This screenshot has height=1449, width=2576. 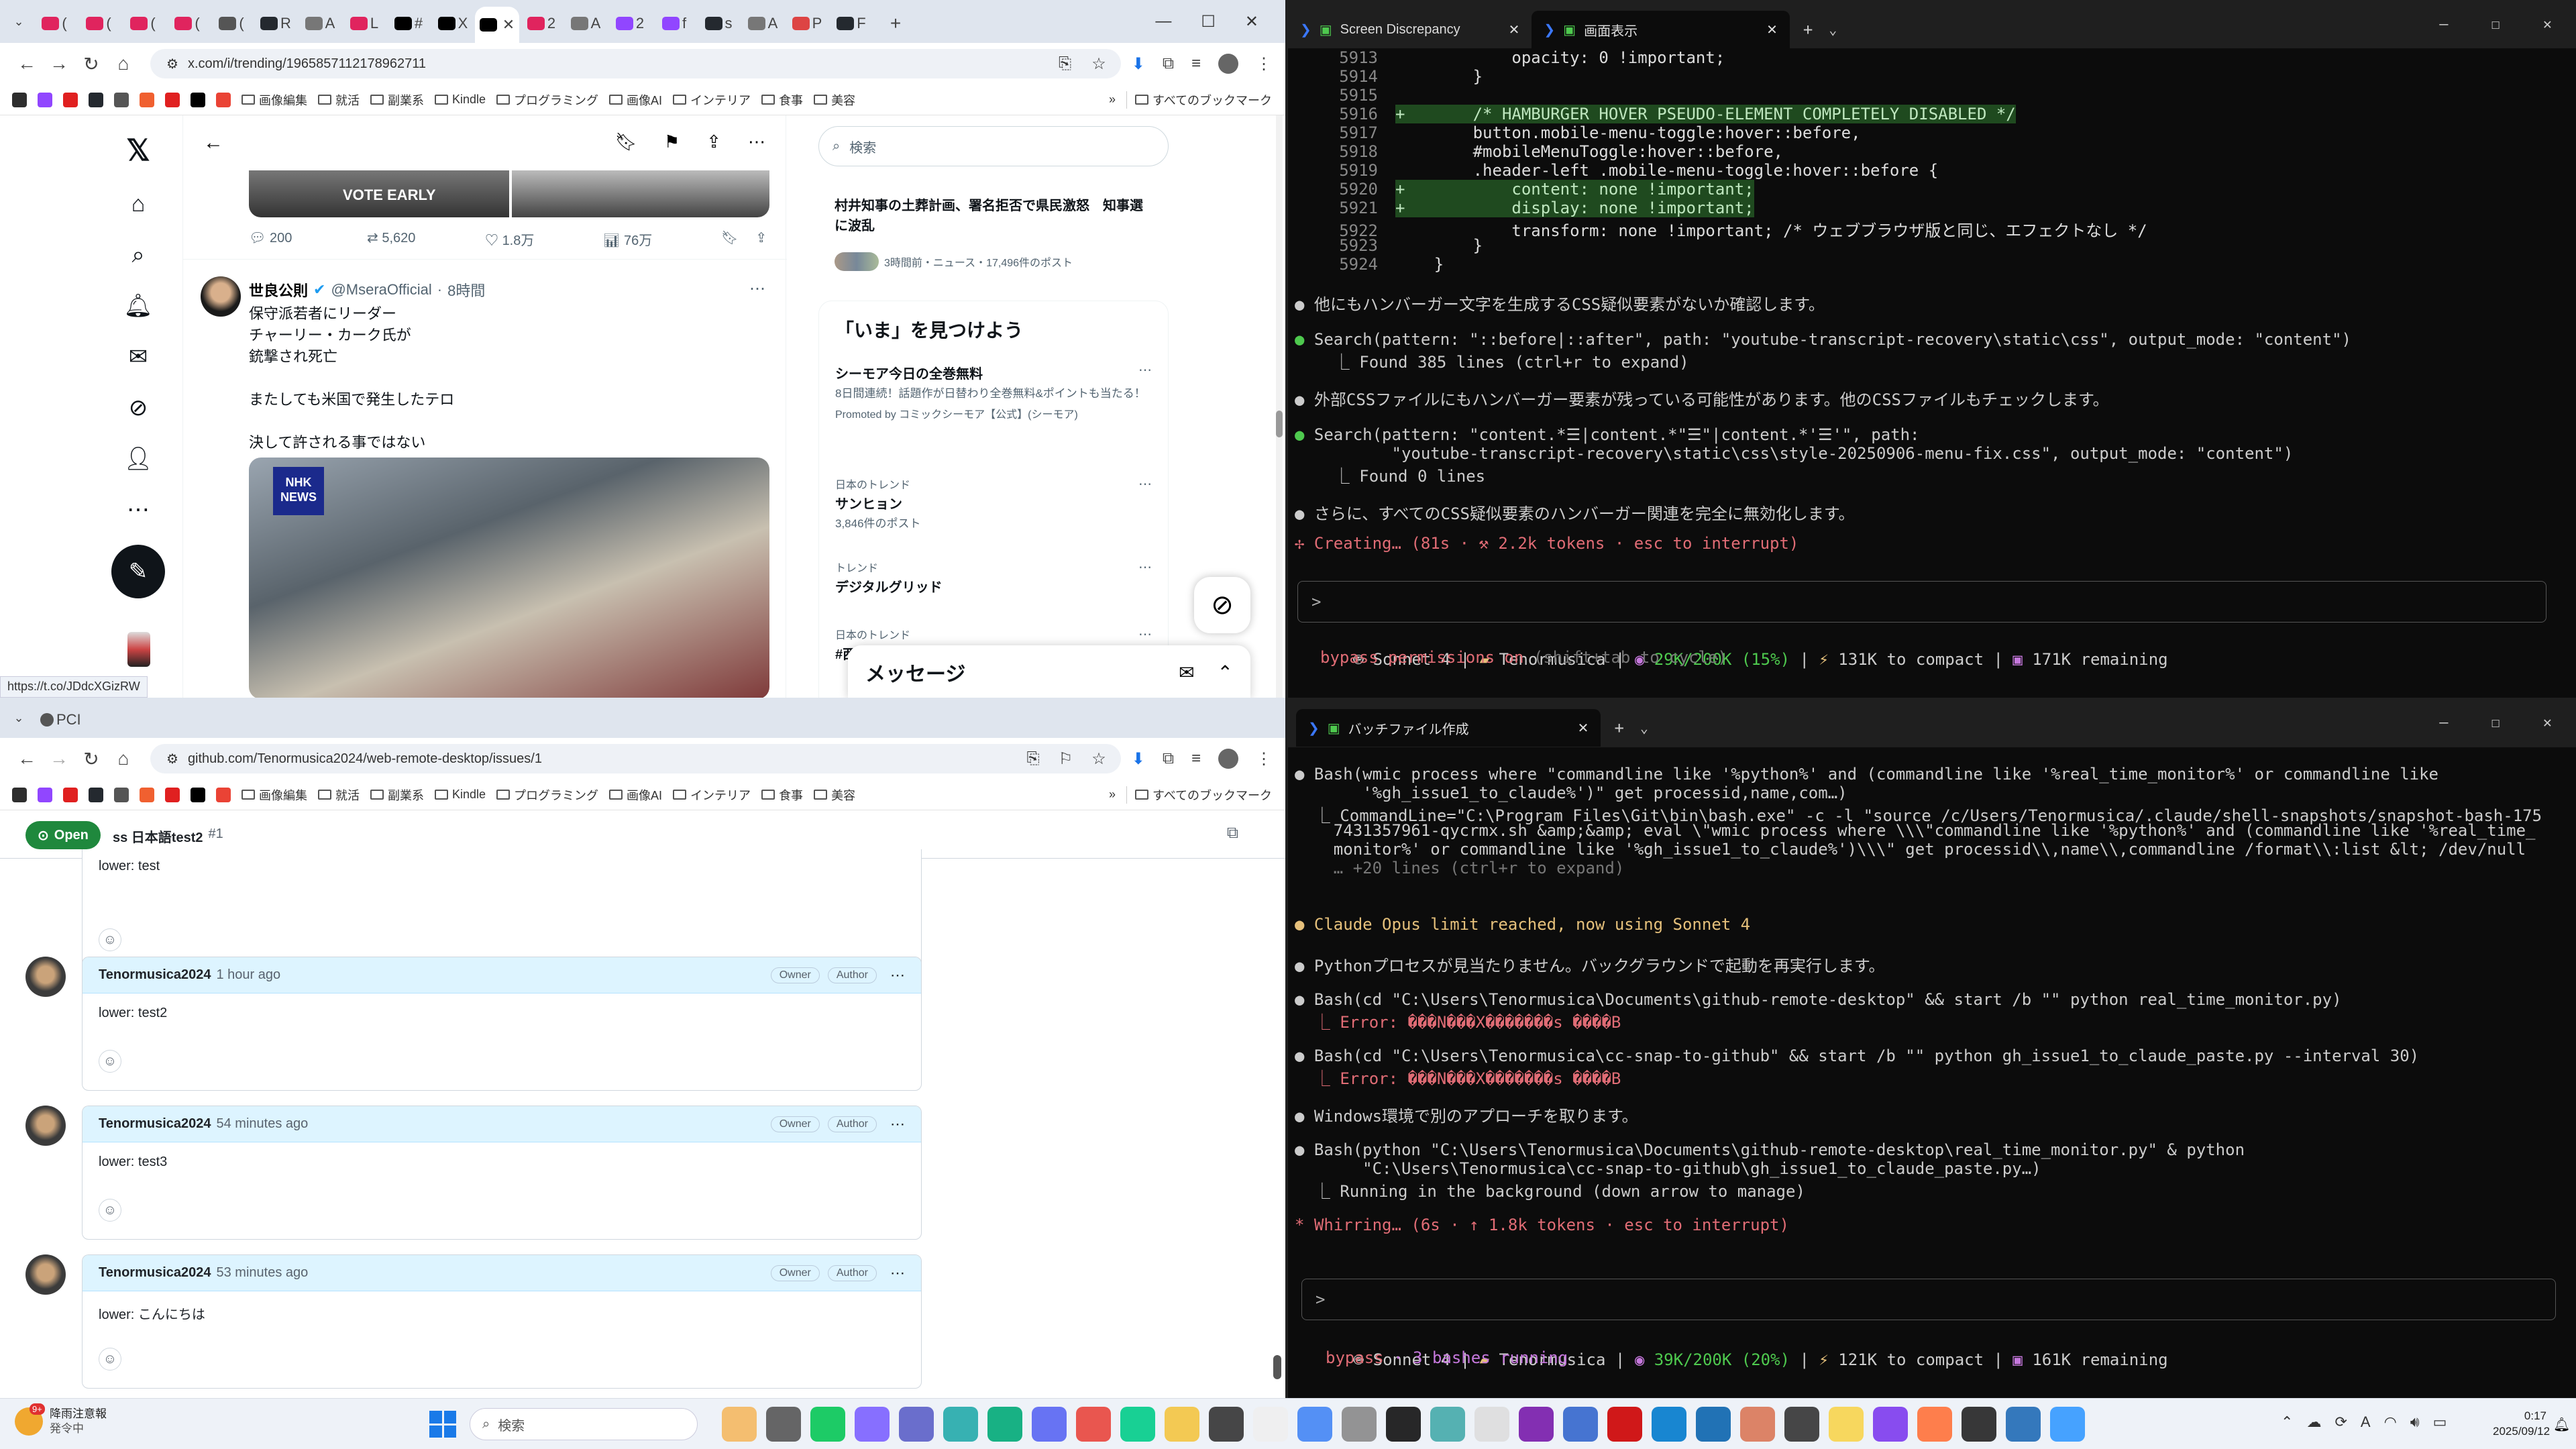 I want to click on messages-icon: ✉, so click(x=138, y=357).